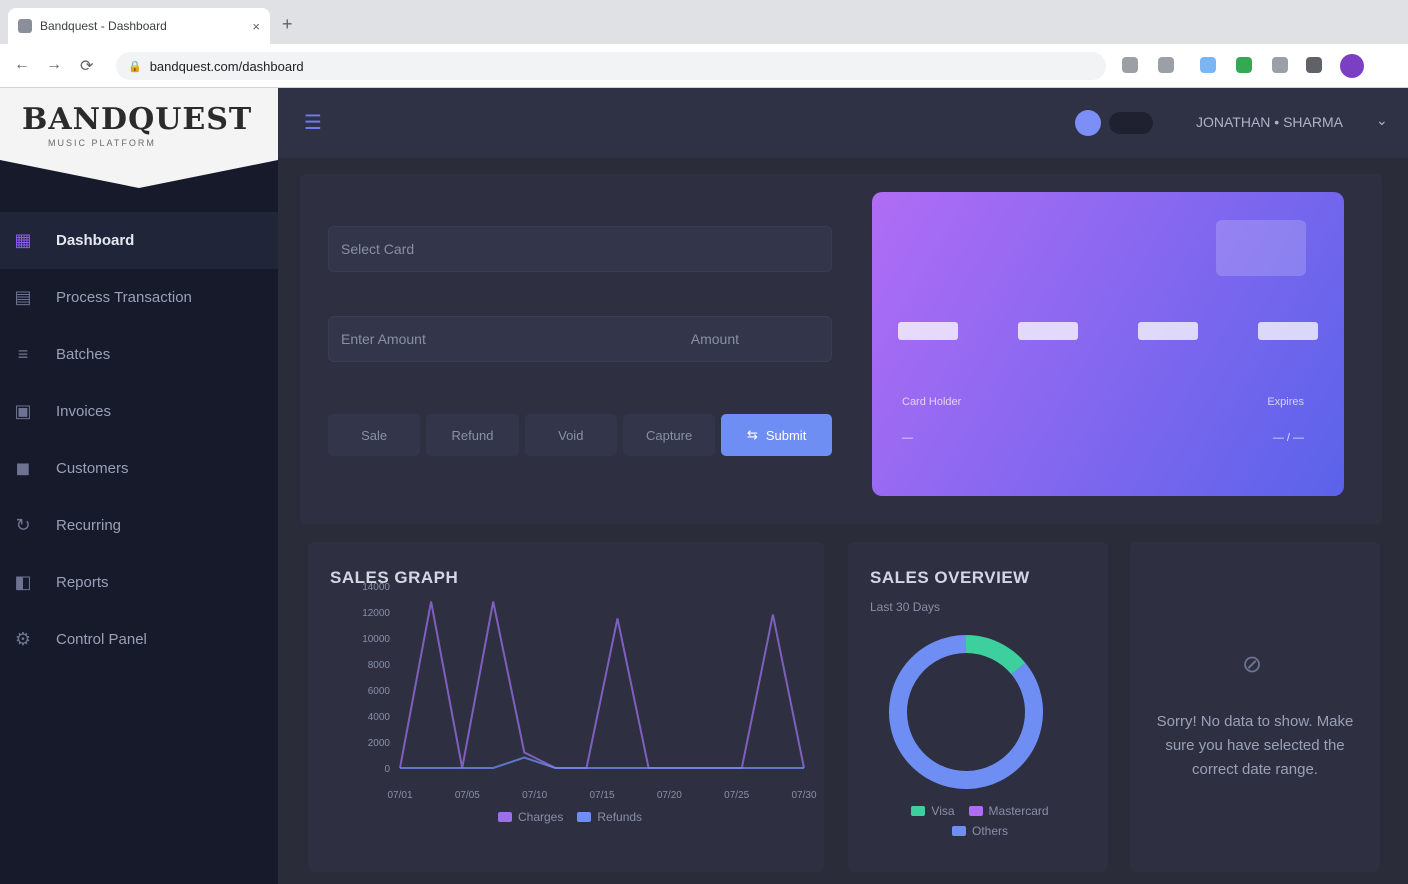 Image resolution: width=1408 pixels, height=884 pixels. I want to click on capture-button: Capture, so click(669, 435).